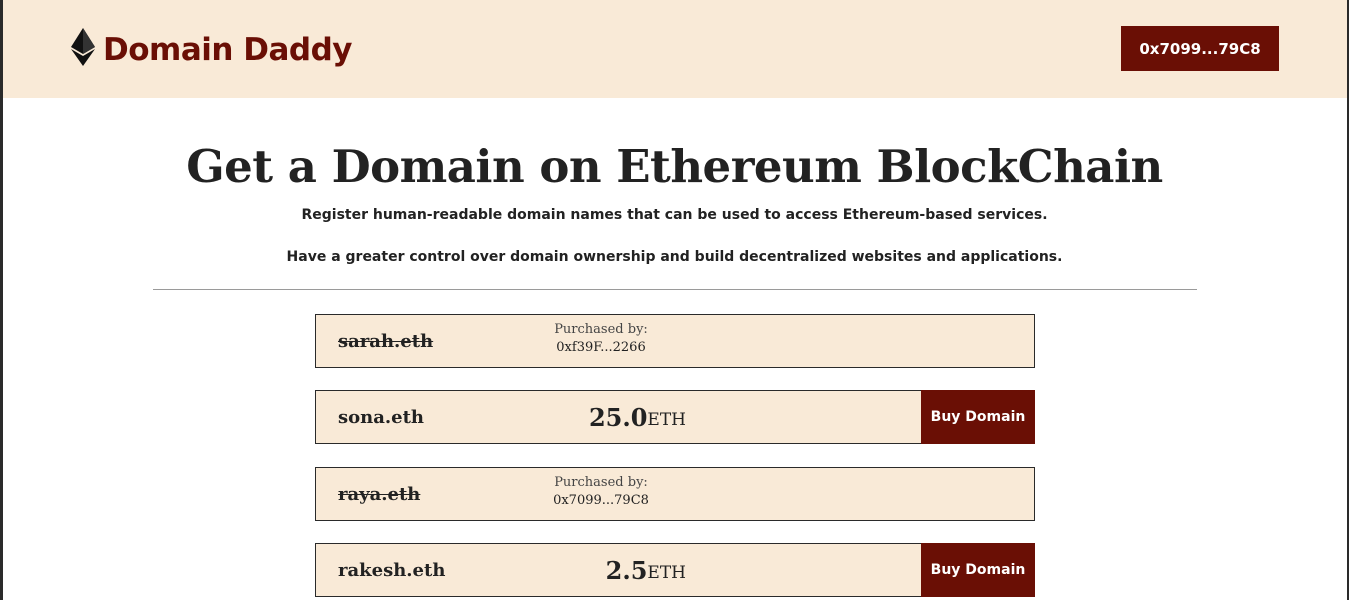 Image resolution: width=1349 pixels, height=600 pixels. I want to click on domain-card: raya.eth Purchased by: 0x7099...79C8, so click(675, 494).